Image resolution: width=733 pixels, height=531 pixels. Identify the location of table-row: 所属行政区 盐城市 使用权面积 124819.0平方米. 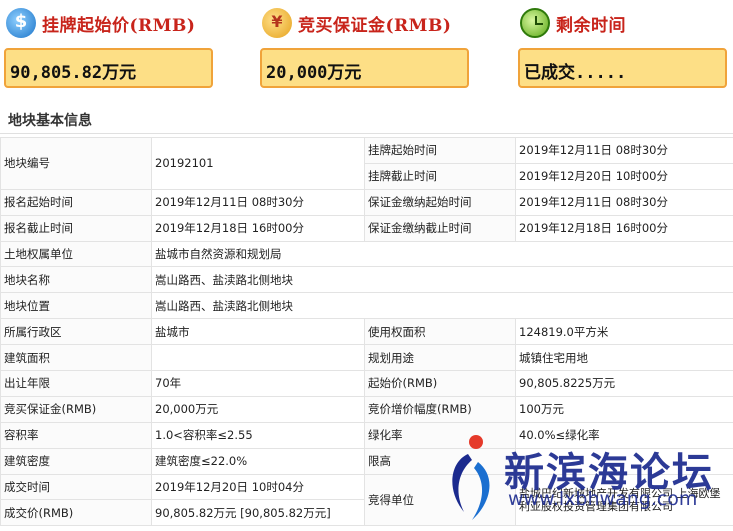
(366, 332).